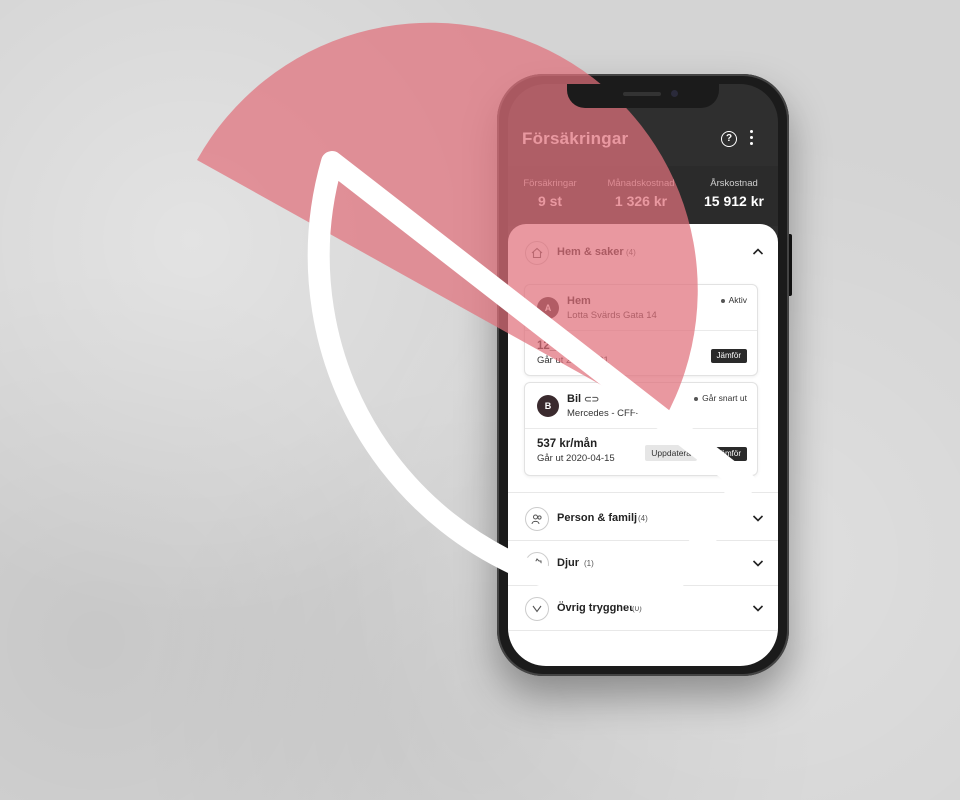 The height and width of the screenshot is (800, 960). I want to click on category-home: Hem & saker (4), so click(643, 252).